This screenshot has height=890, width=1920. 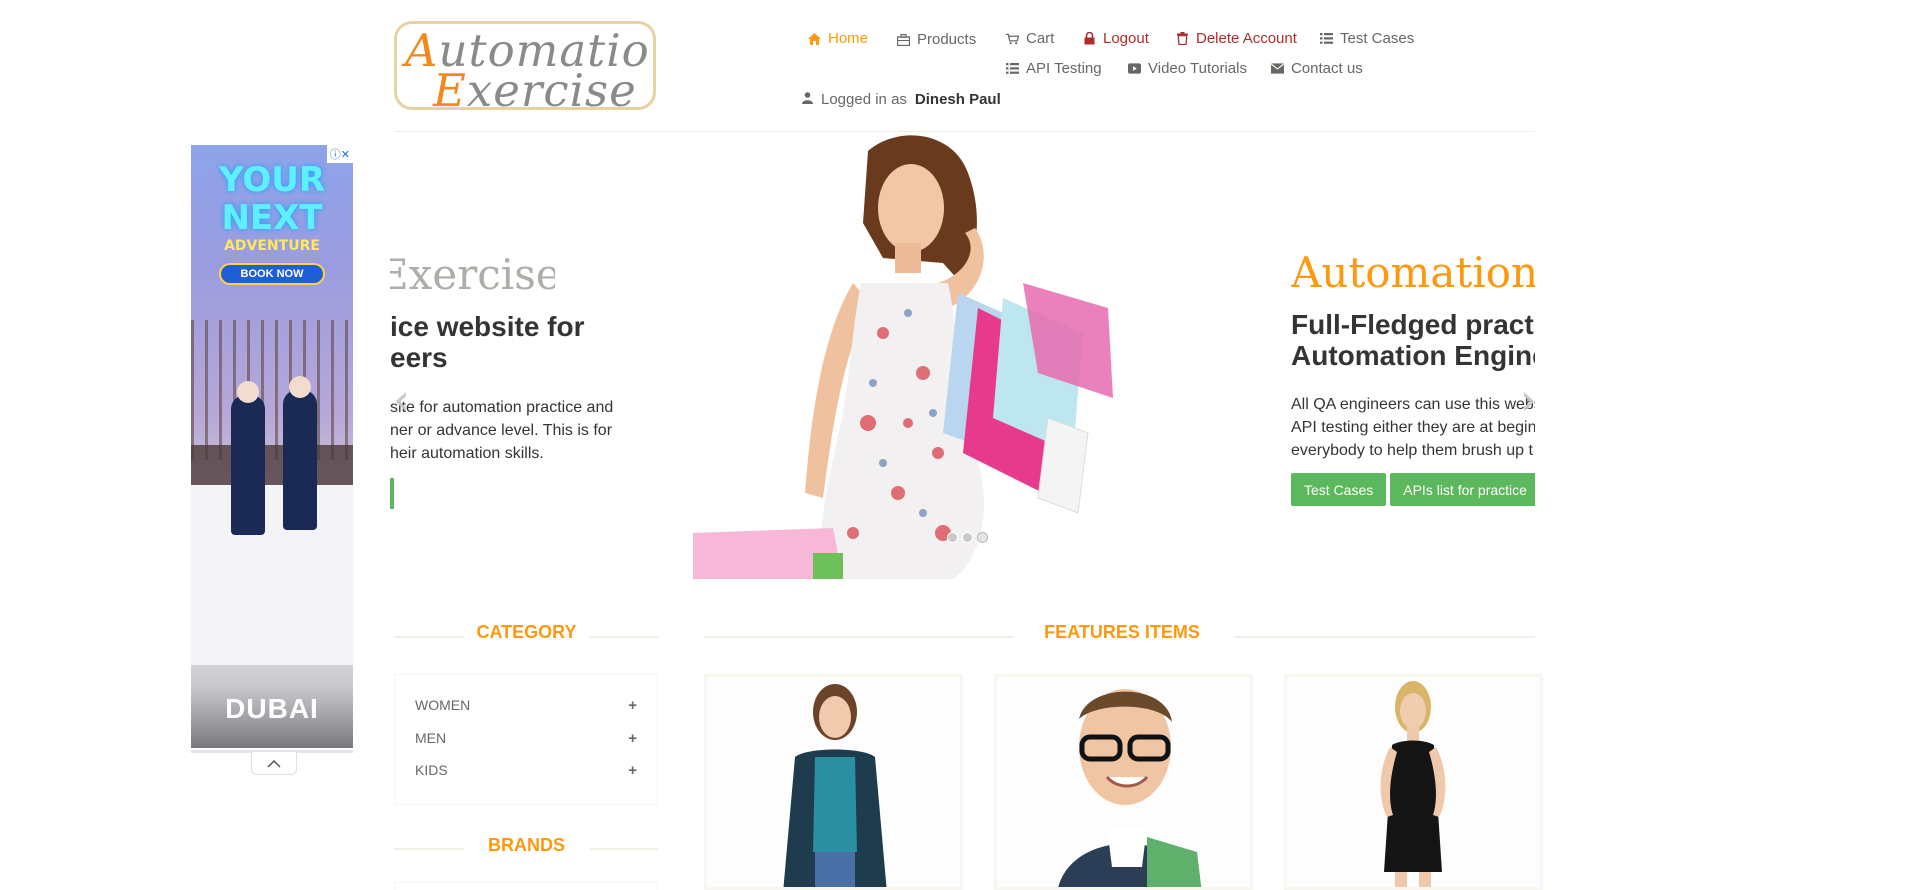 I want to click on nav-products: Products, so click(x=936, y=39).